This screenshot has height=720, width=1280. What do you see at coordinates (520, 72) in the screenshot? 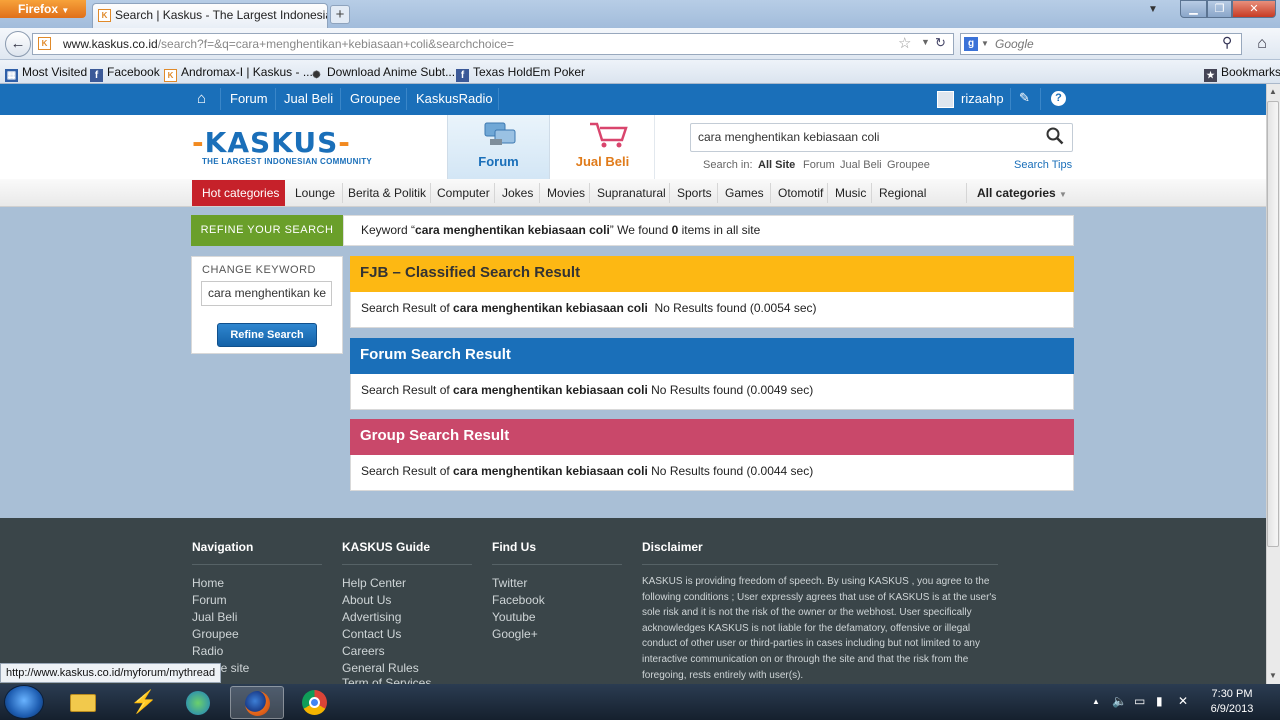
I see `bookmark-texas-holdem: f Texas HoldEm Poker` at bounding box center [520, 72].